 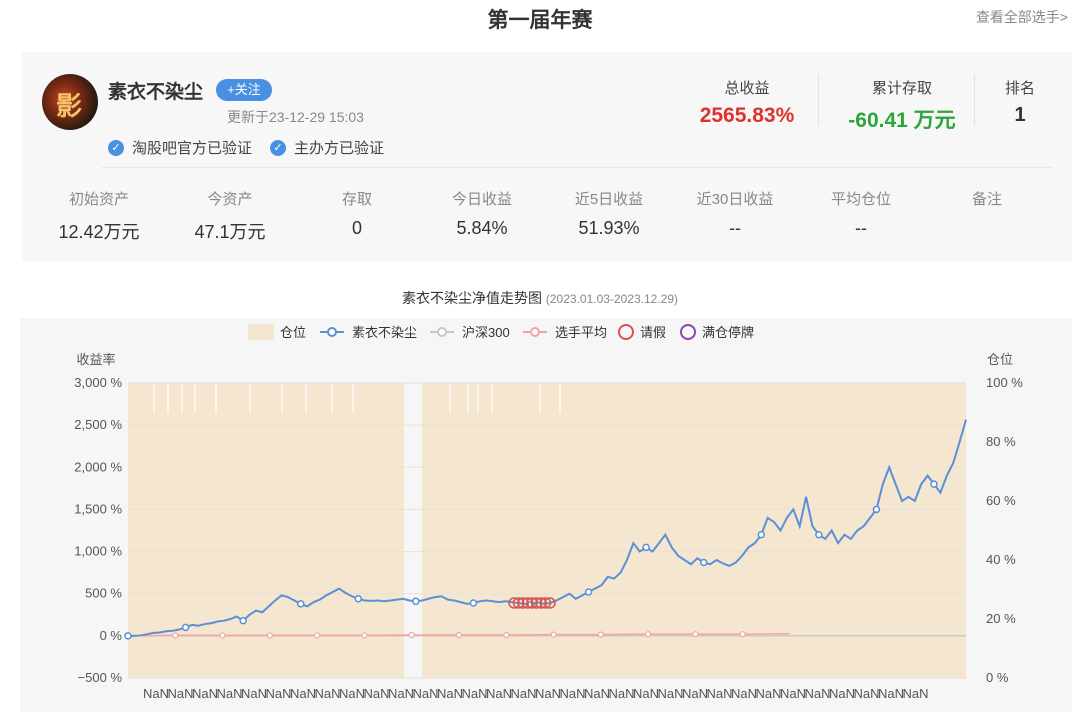 What do you see at coordinates (581, 332) in the screenshot?
I see `legend-label: 选手平均` at bounding box center [581, 332].